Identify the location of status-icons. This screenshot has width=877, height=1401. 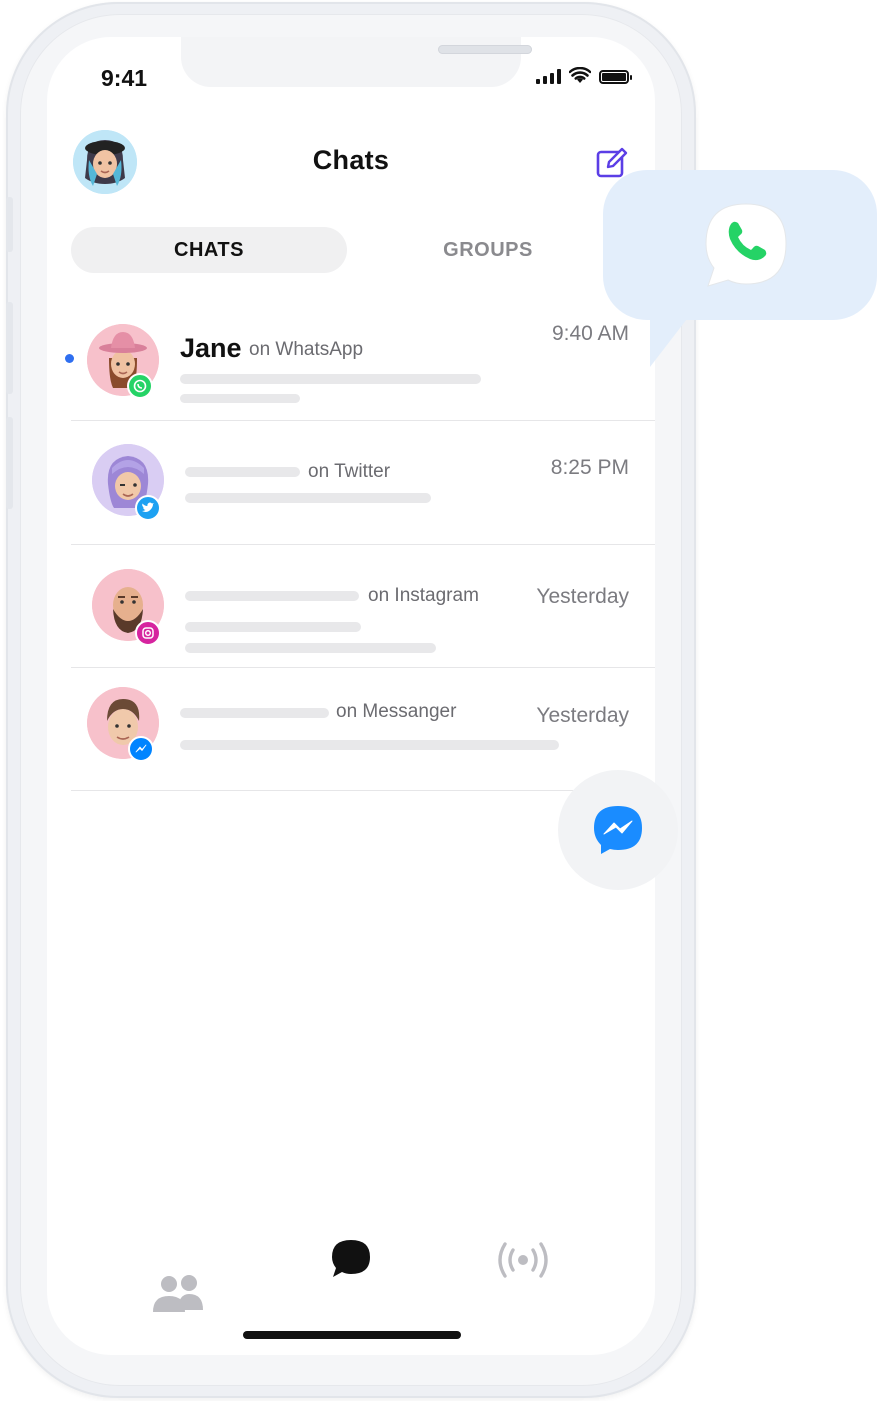
(584, 75).